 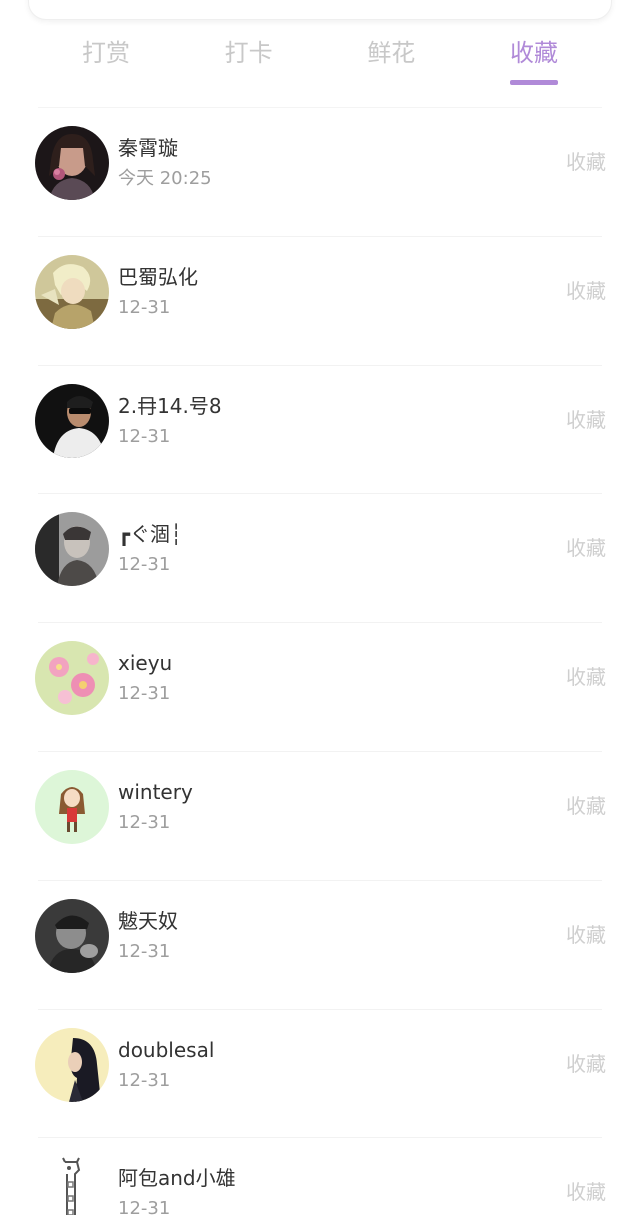 I want to click on avatar-man-sunglasses, so click(x=72, y=420).